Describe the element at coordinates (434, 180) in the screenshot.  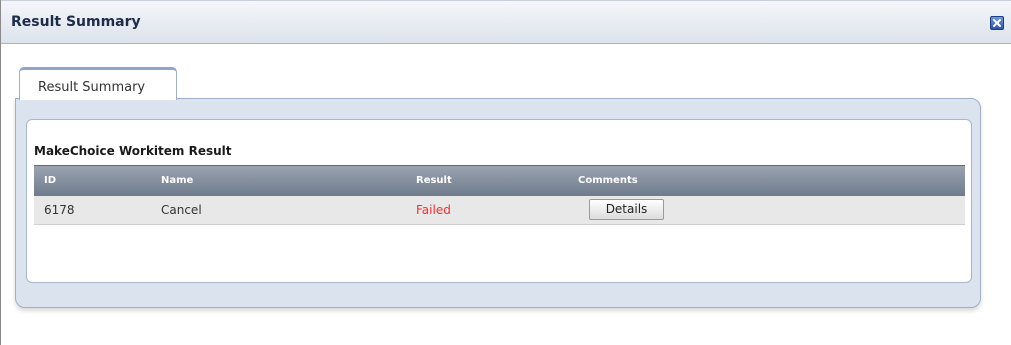
I see `header-result: Result` at that location.